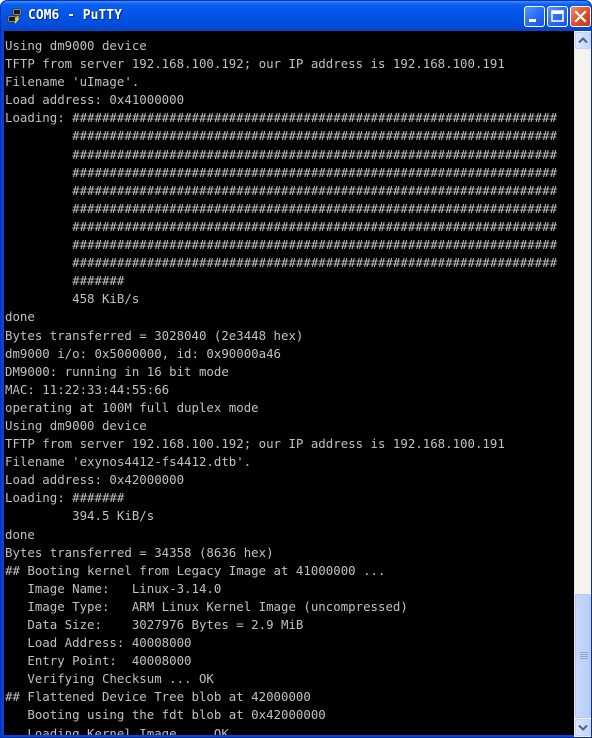 The width and height of the screenshot is (592, 738). I want to click on scroll-up-button, so click(583, 40).